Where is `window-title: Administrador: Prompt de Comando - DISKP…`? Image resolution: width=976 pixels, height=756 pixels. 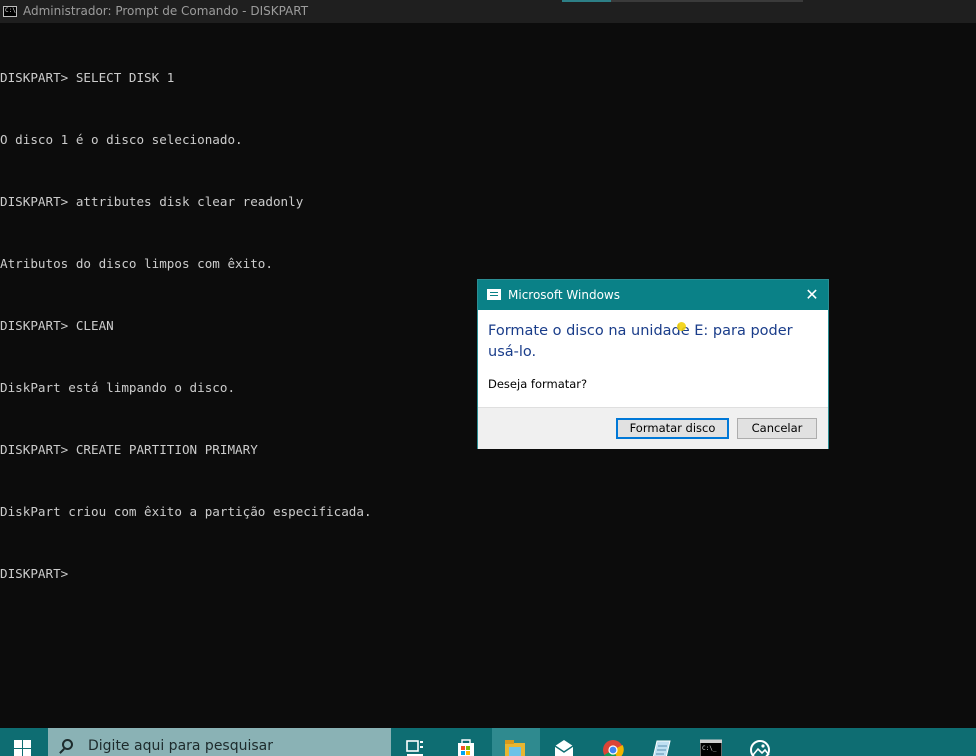 window-title: Administrador: Prompt de Comando - DISKP… is located at coordinates (166, 11).